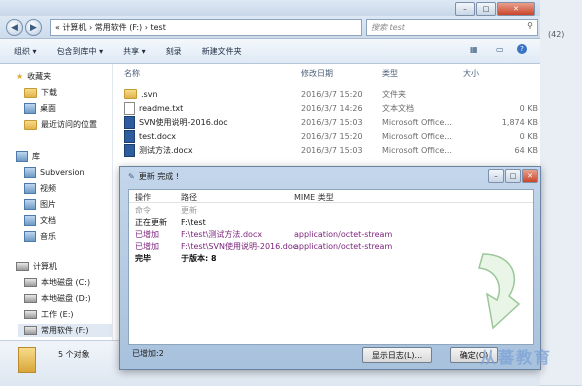 This screenshot has width=582, height=386. Describe the element at coordinates (14, 27) in the screenshot. I see `back-button: ◀` at that location.